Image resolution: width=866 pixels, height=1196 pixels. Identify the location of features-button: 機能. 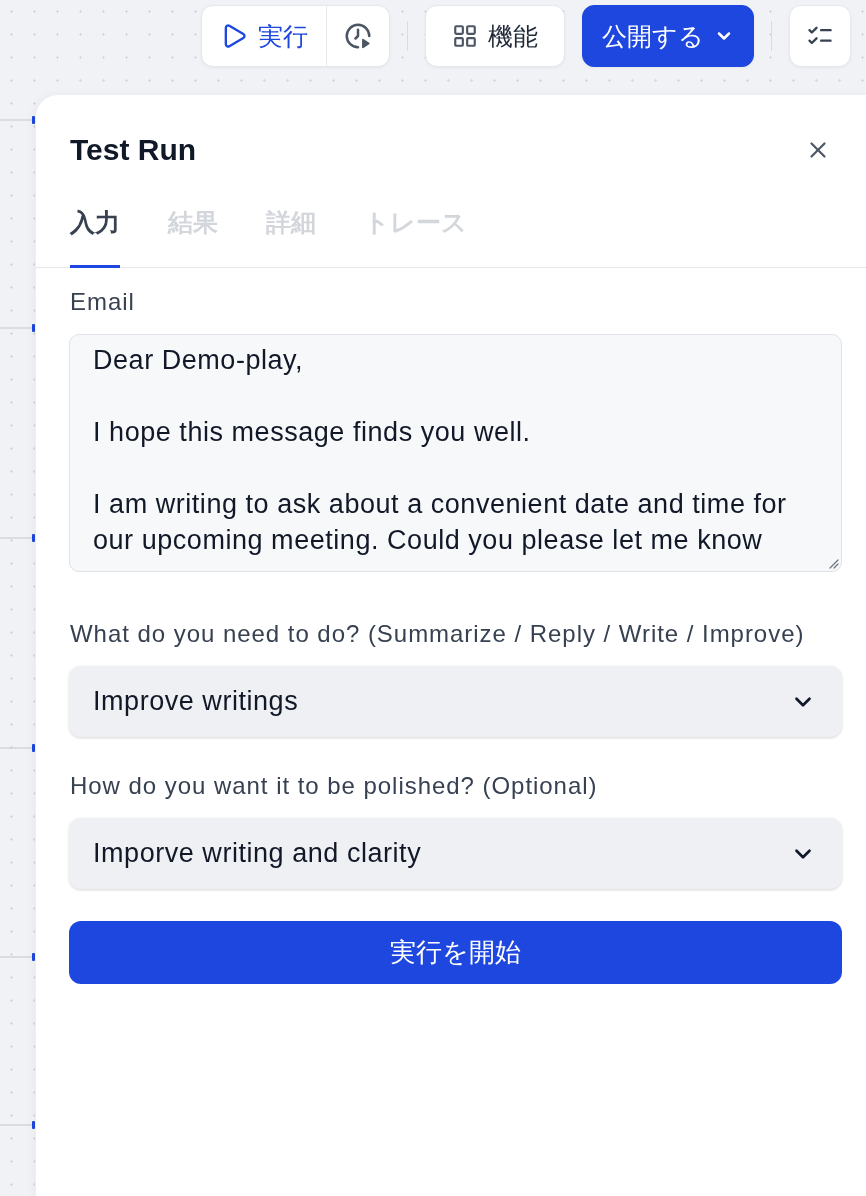
(495, 36).